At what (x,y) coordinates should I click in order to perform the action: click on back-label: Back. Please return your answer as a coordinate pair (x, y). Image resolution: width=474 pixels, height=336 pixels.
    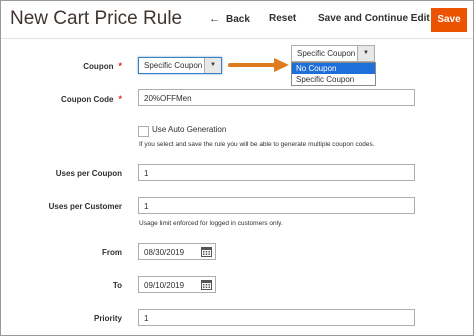
    Looking at the image, I should click on (238, 19).